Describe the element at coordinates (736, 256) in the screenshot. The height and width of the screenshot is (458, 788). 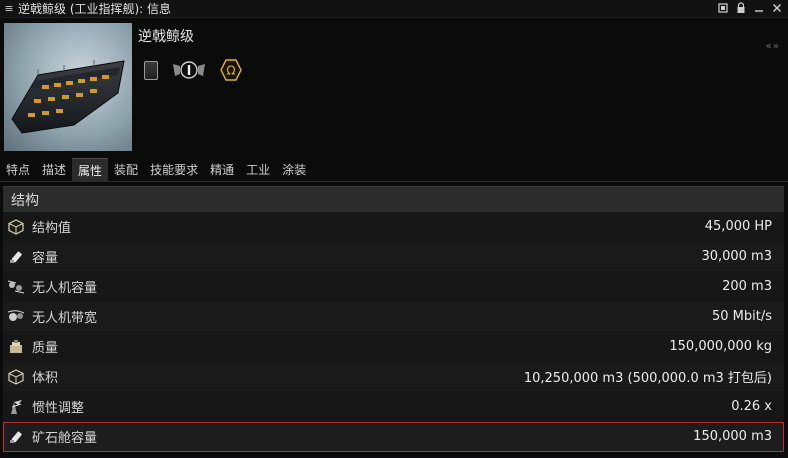
I see `attribute-value: 30,000 m3` at that location.